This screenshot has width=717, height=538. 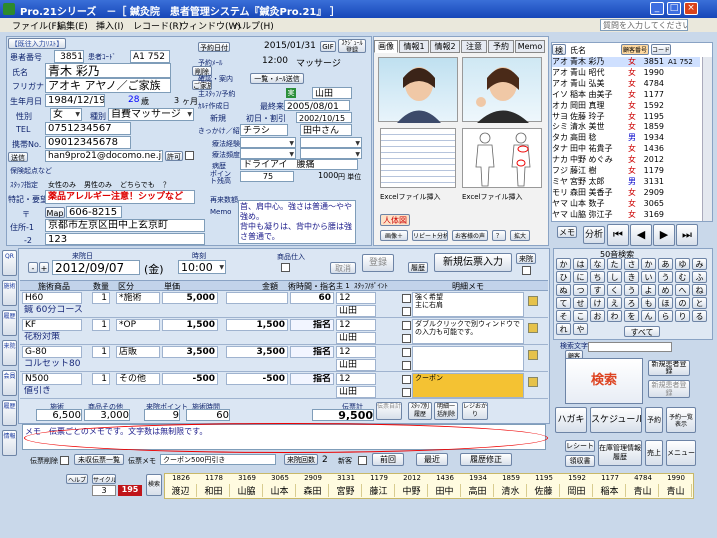 What do you see at coordinates (699, 316) in the screenshot?
I see `kana-button: る` at bounding box center [699, 316].